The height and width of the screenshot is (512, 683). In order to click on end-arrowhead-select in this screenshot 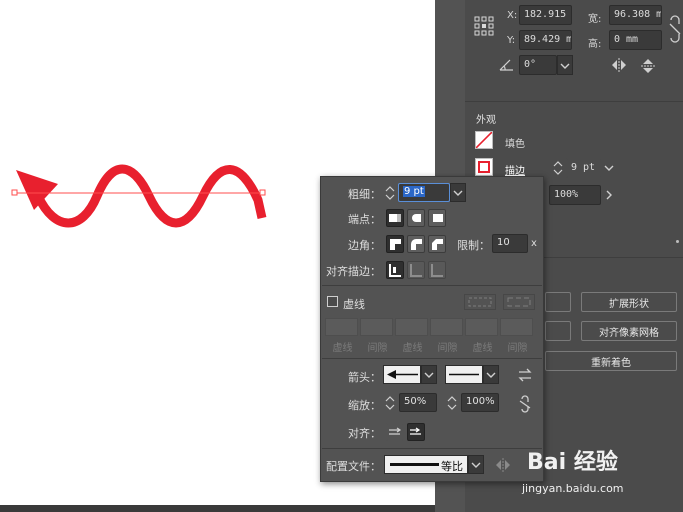, I will do `click(464, 374)`.